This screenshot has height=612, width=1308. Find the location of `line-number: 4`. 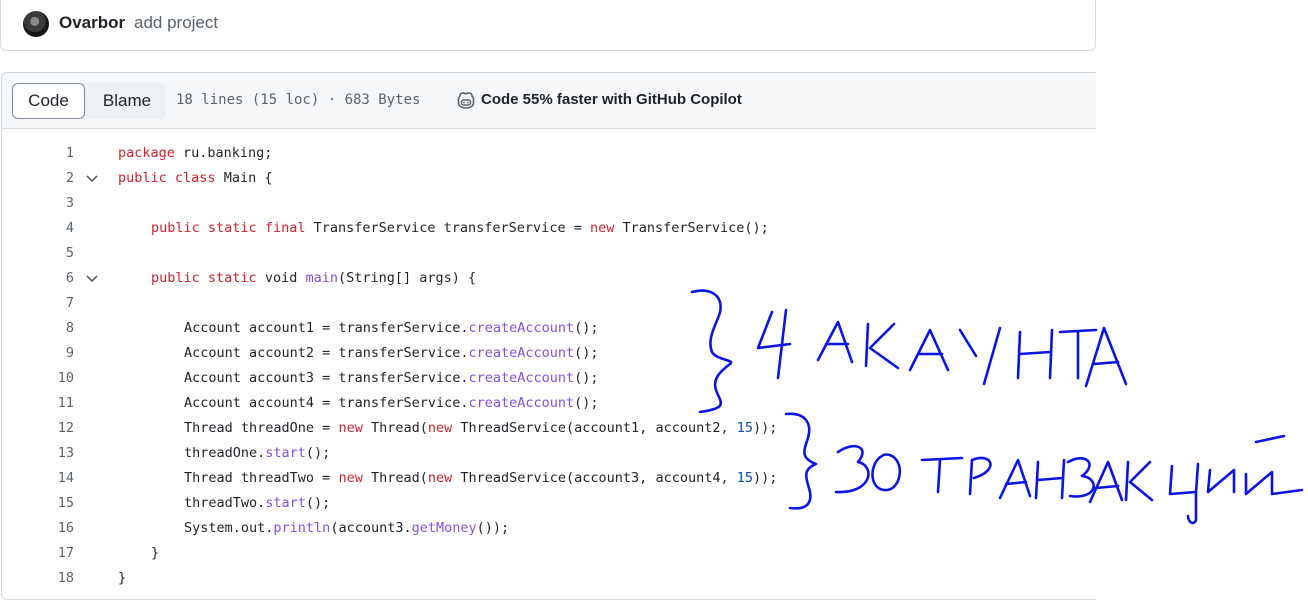

line-number: 4 is located at coordinates (38, 228).